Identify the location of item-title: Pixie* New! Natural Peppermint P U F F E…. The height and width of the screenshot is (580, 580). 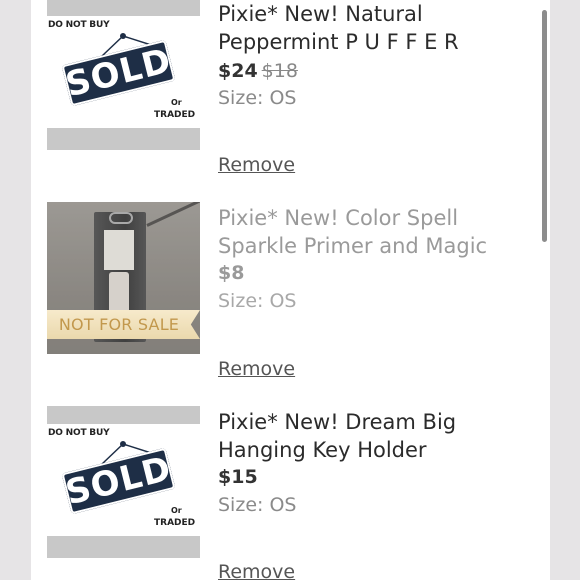
(368, 28).